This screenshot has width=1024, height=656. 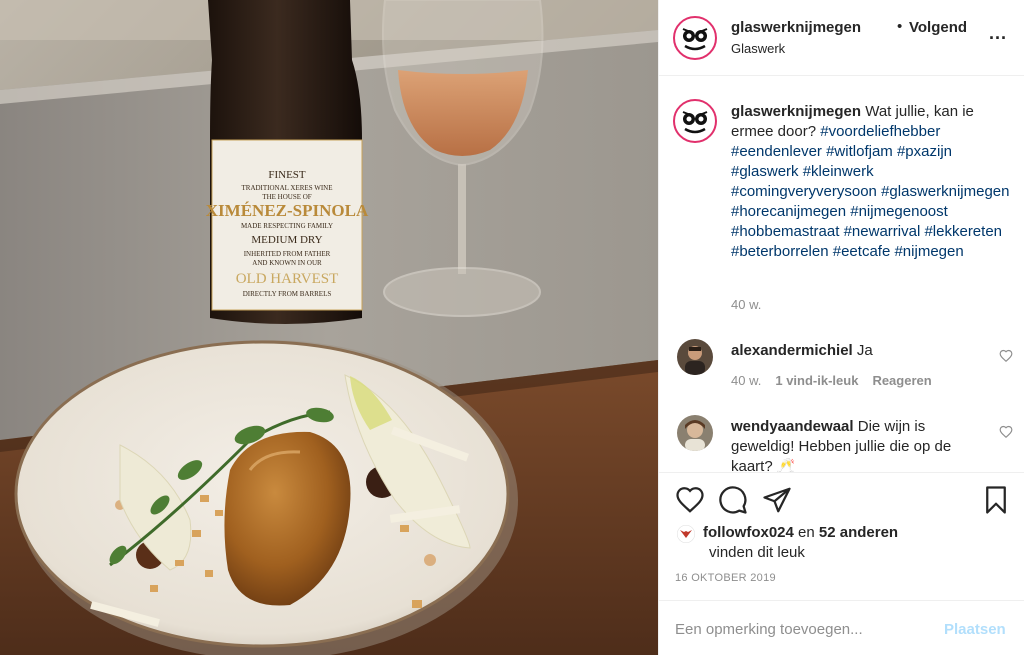 I want to click on comment-like-count: 1 vind-ik-leuk, so click(x=816, y=380).